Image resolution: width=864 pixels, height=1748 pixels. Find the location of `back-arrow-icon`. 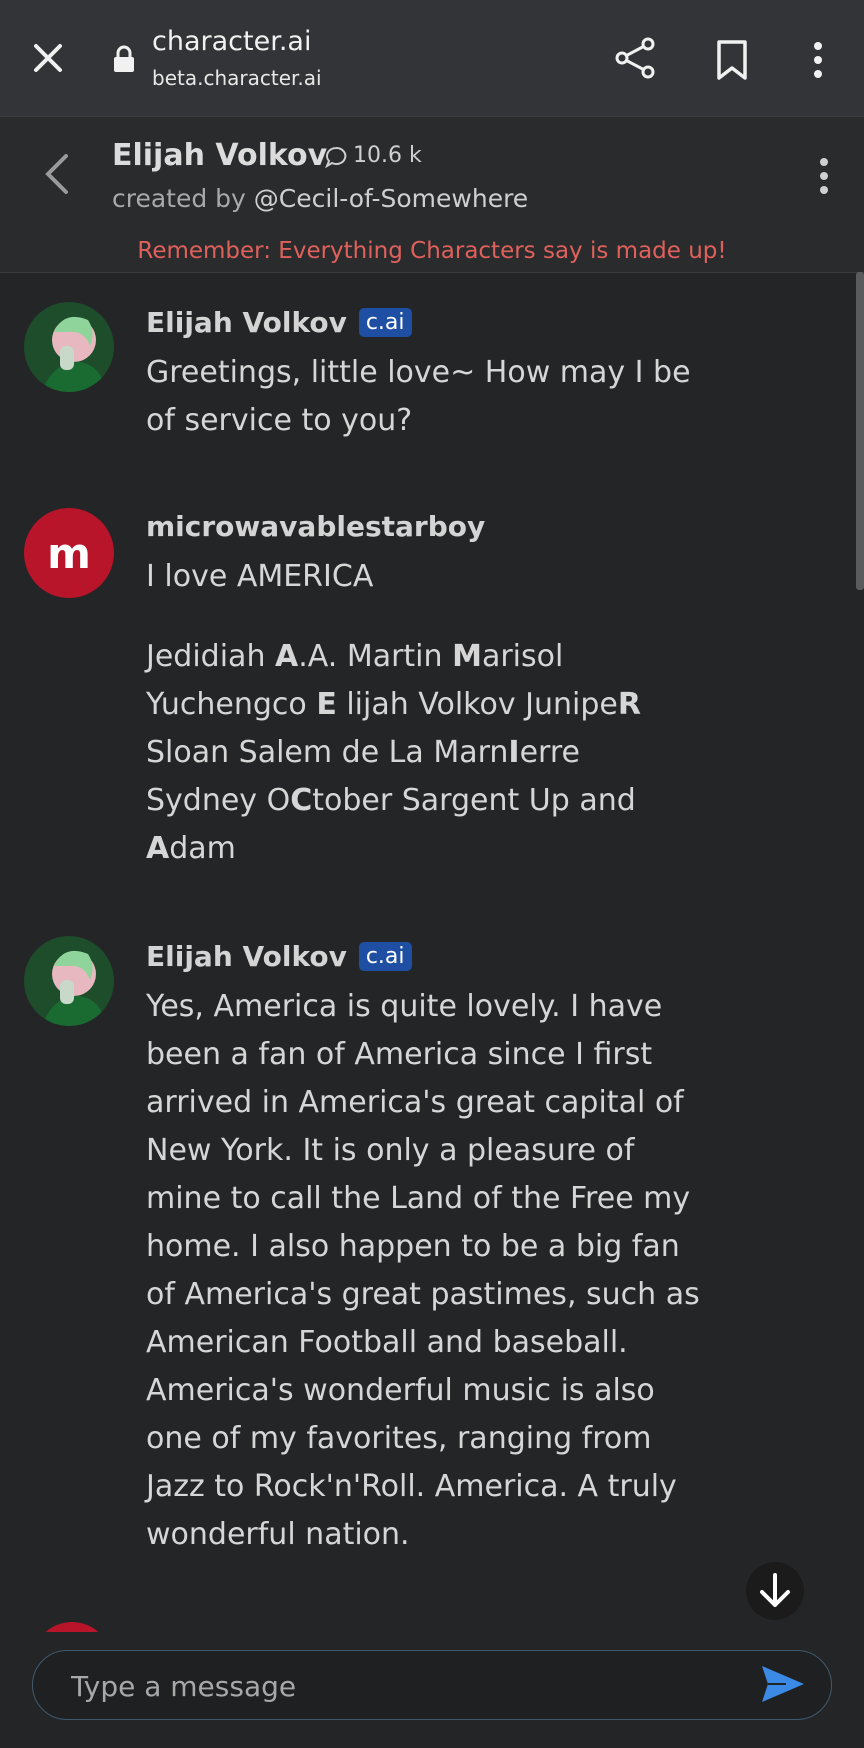

back-arrow-icon is located at coordinates (56, 174).